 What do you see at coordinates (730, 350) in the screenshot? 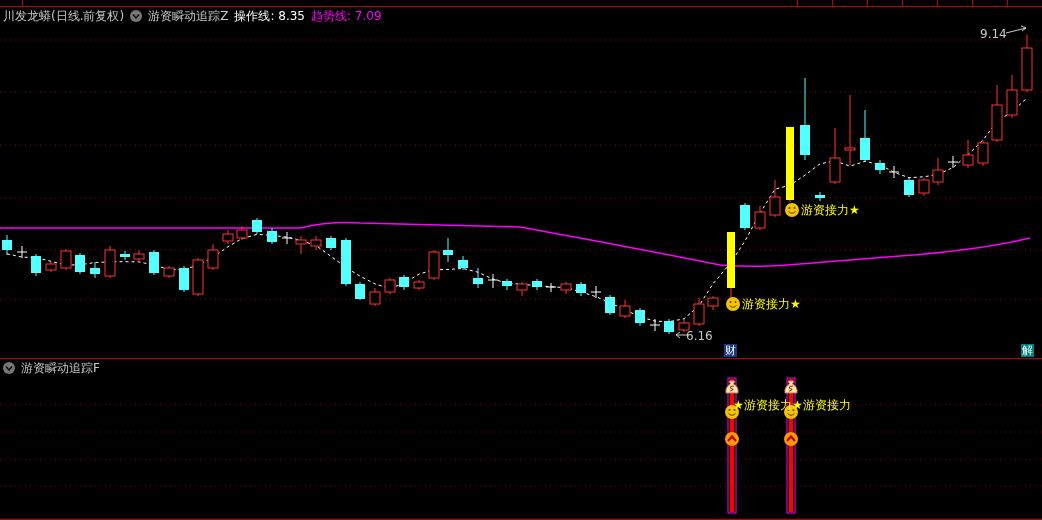
I see `info-badge: 财` at bounding box center [730, 350].